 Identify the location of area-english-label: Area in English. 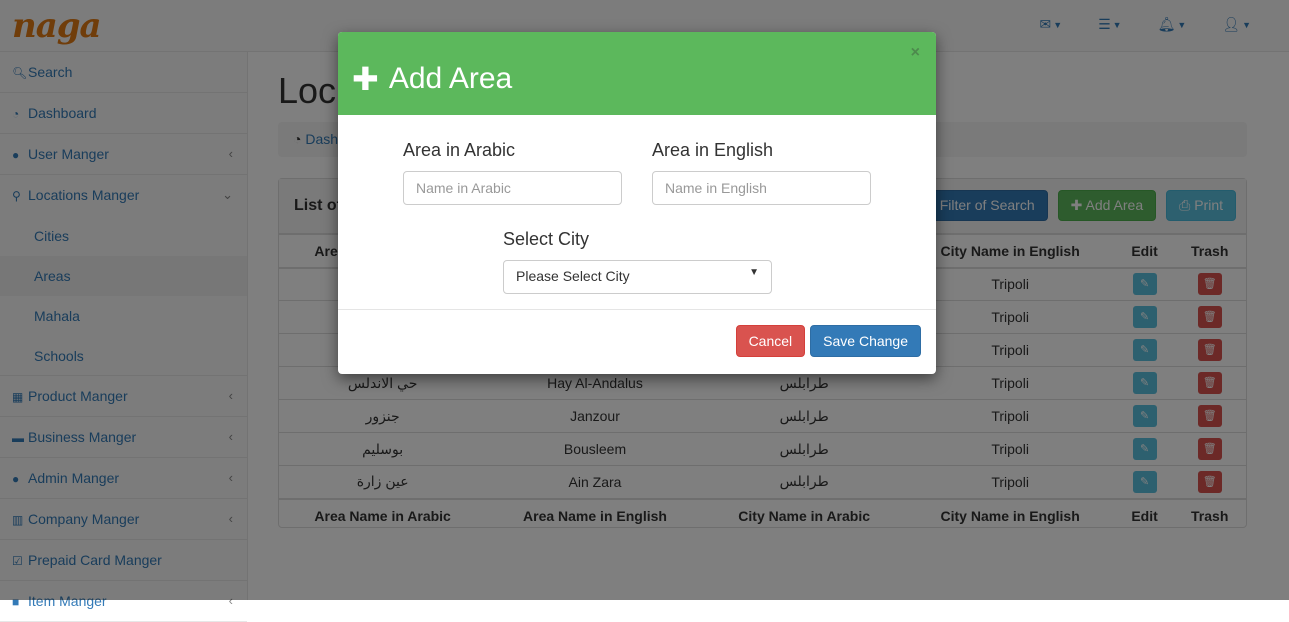
(713, 150).